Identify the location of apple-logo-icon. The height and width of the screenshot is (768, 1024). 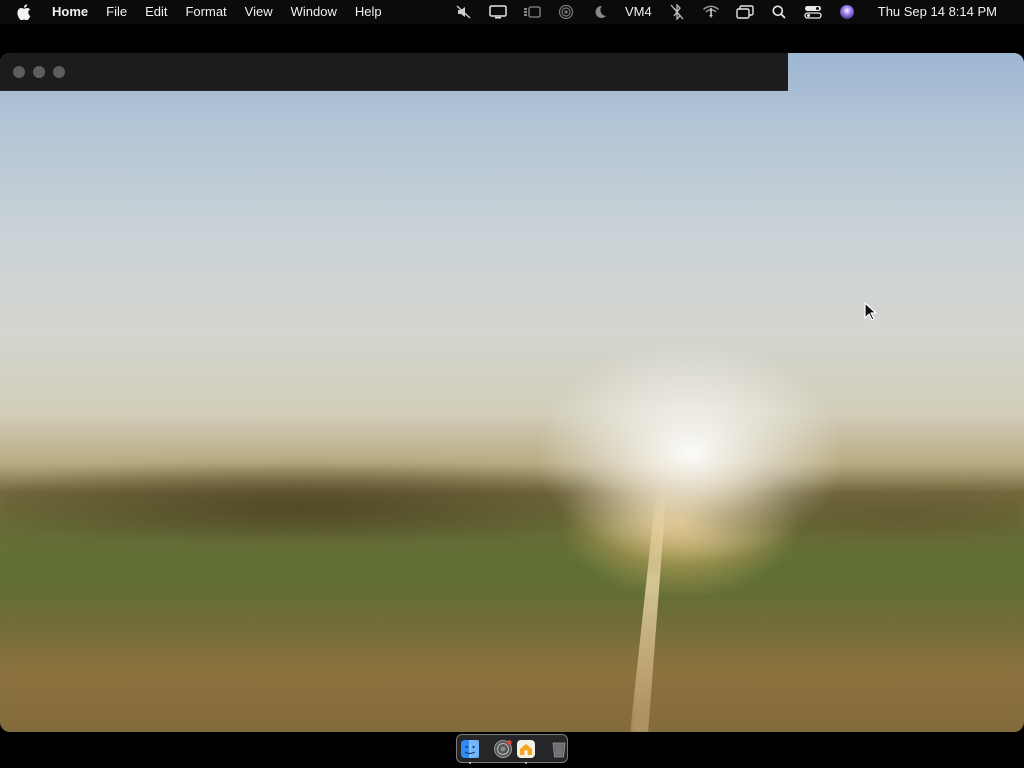
(26, 12).